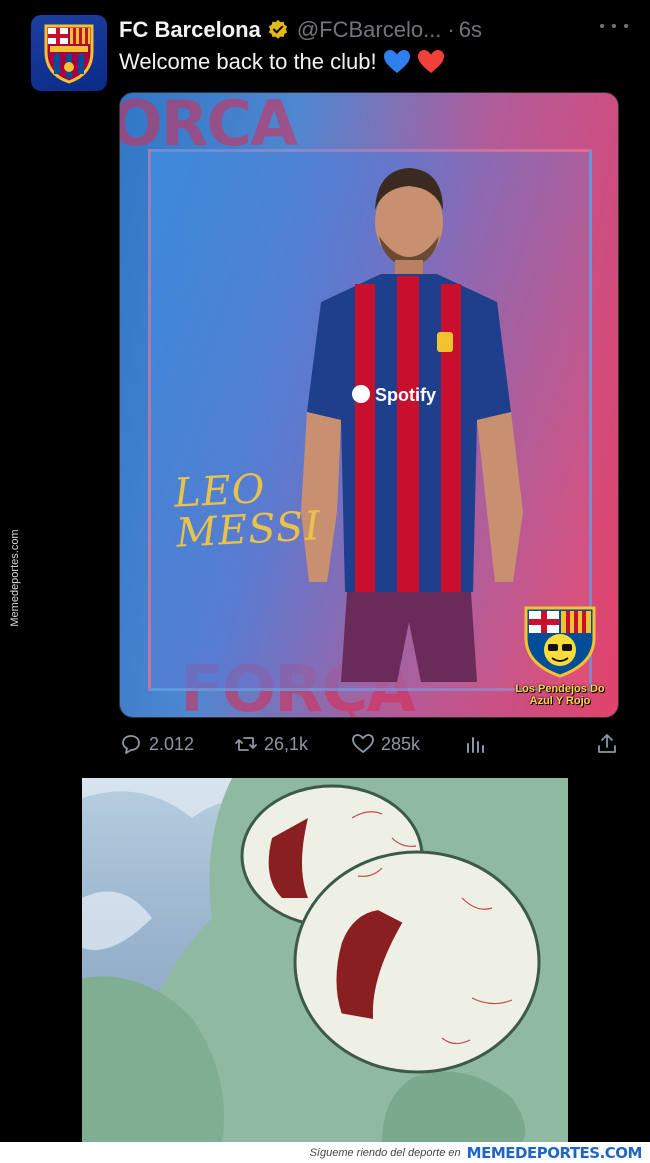  I want to click on retweet-button: 26,1k, so click(271, 744).